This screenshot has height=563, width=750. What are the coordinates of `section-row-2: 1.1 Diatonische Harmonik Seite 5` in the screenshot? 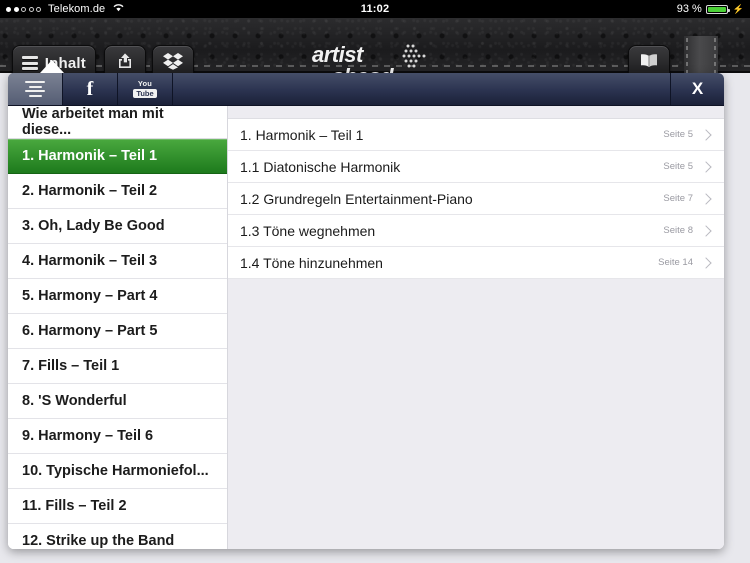 It's located at (476, 167).